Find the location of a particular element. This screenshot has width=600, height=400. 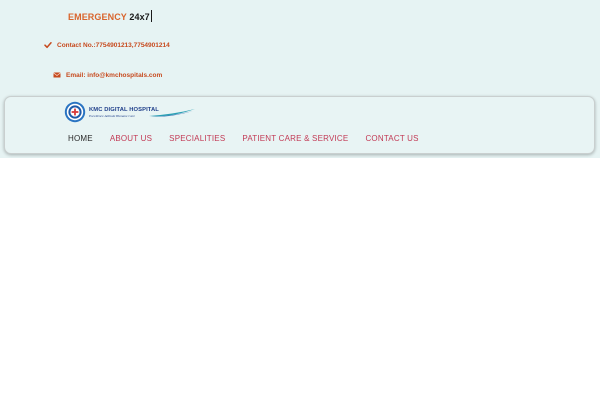

text-cursor is located at coordinates (151, 16).